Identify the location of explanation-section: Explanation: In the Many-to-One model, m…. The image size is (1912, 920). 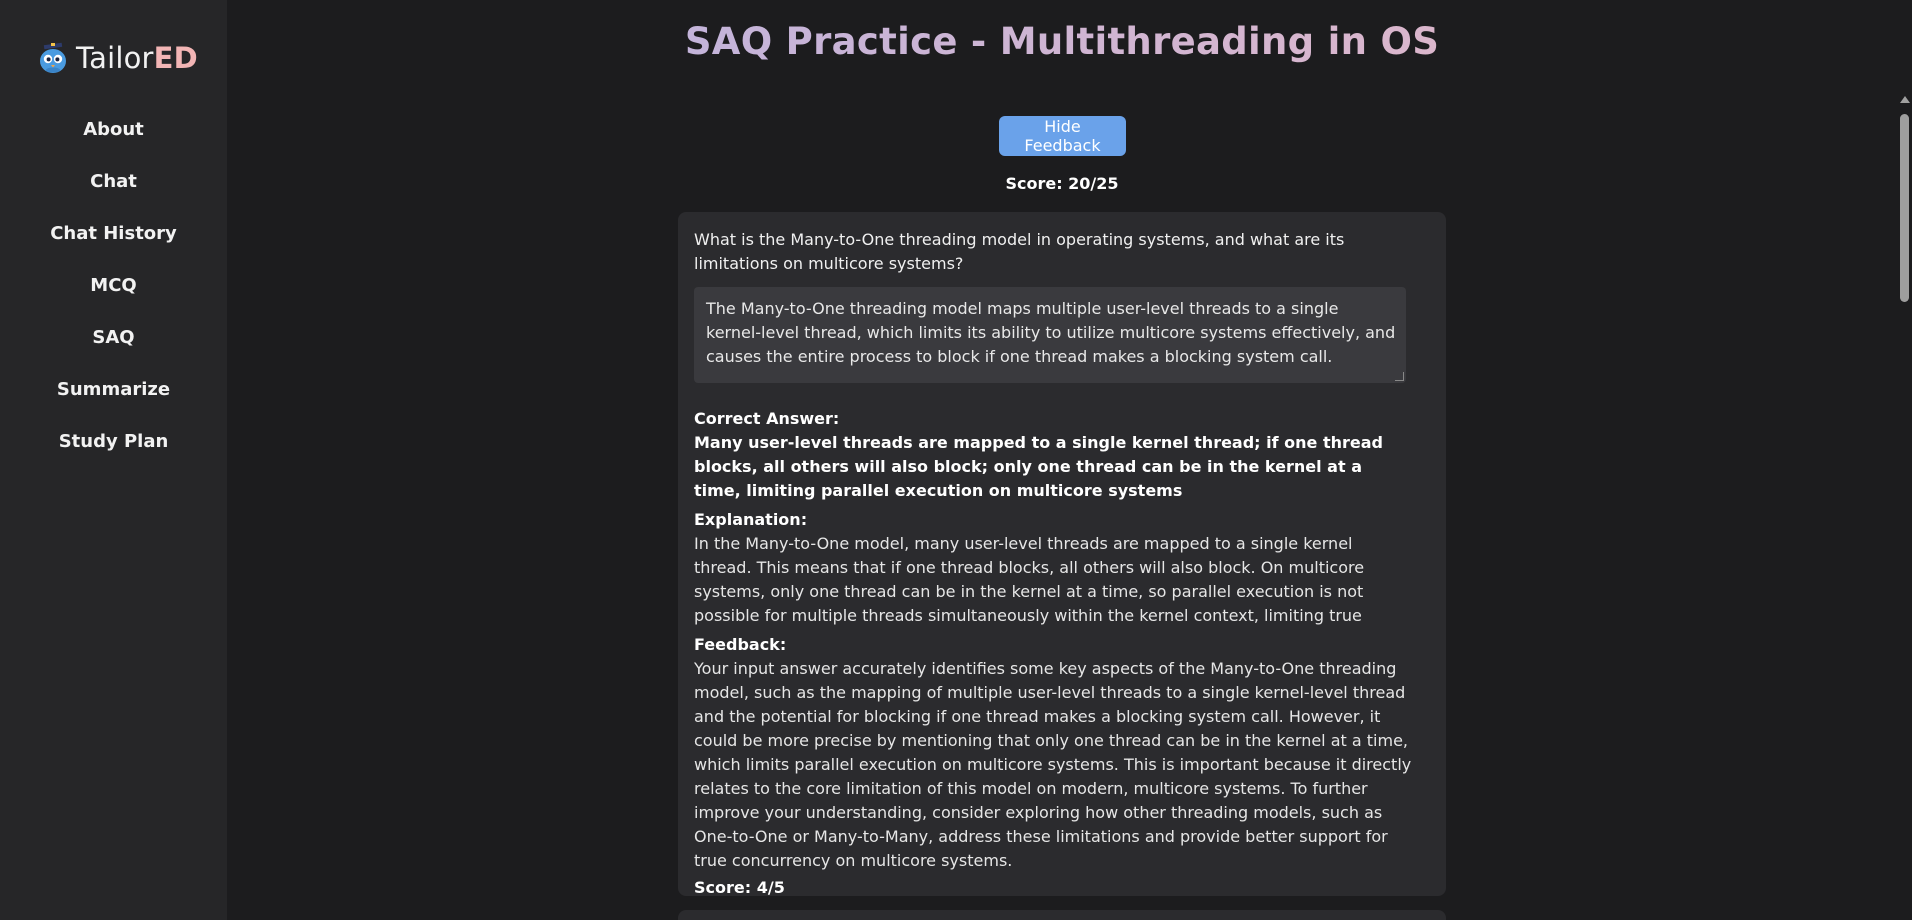
(1054, 568).